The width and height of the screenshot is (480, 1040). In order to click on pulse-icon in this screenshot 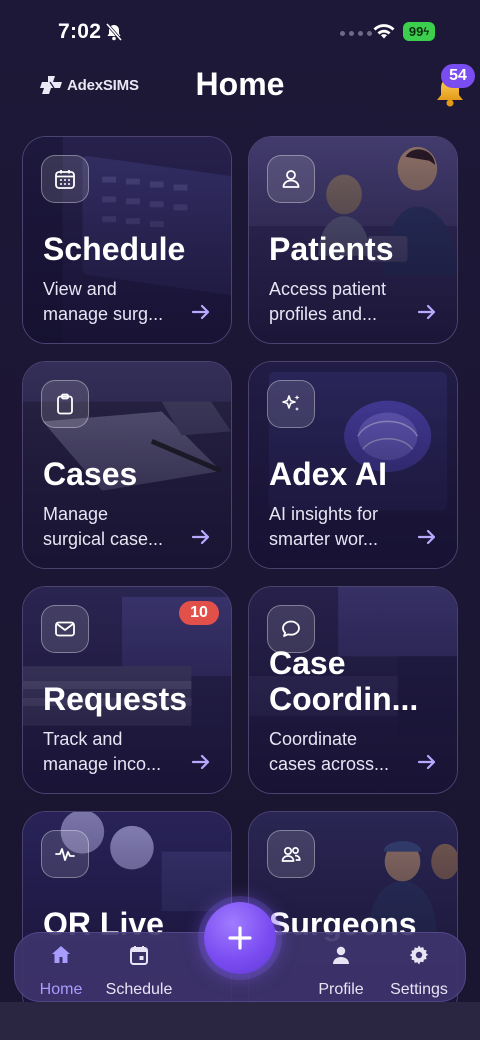, I will do `click(65, 854)`.